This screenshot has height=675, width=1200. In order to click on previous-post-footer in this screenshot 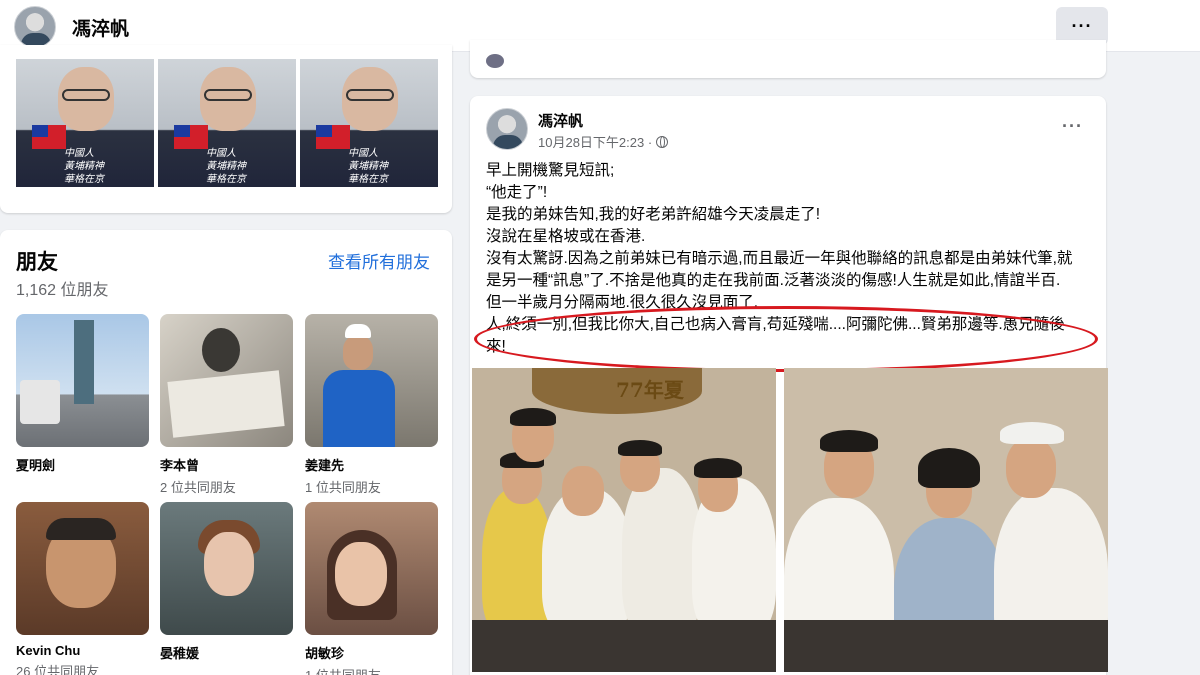, I will do `click(788, 59)`.